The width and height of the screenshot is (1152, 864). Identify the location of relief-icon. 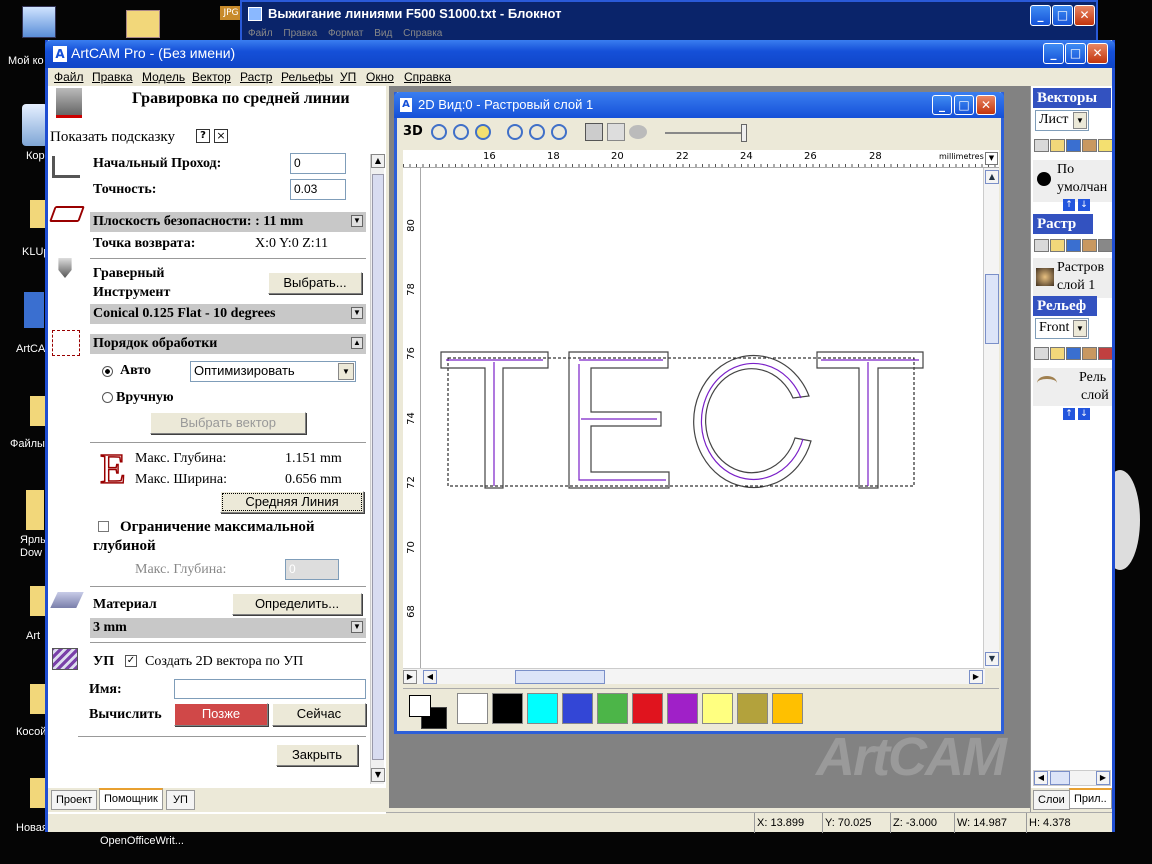
(1105, 353).